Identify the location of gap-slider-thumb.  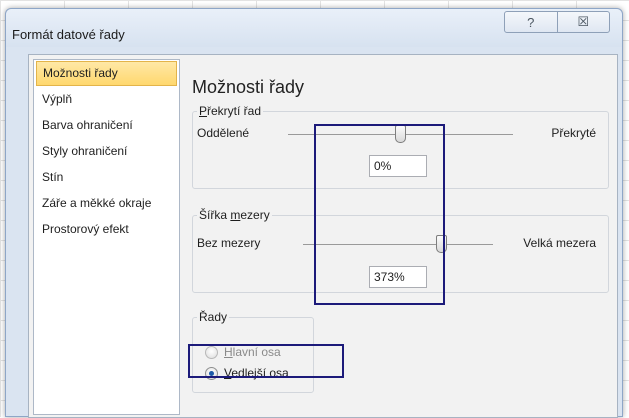
(441, 244).